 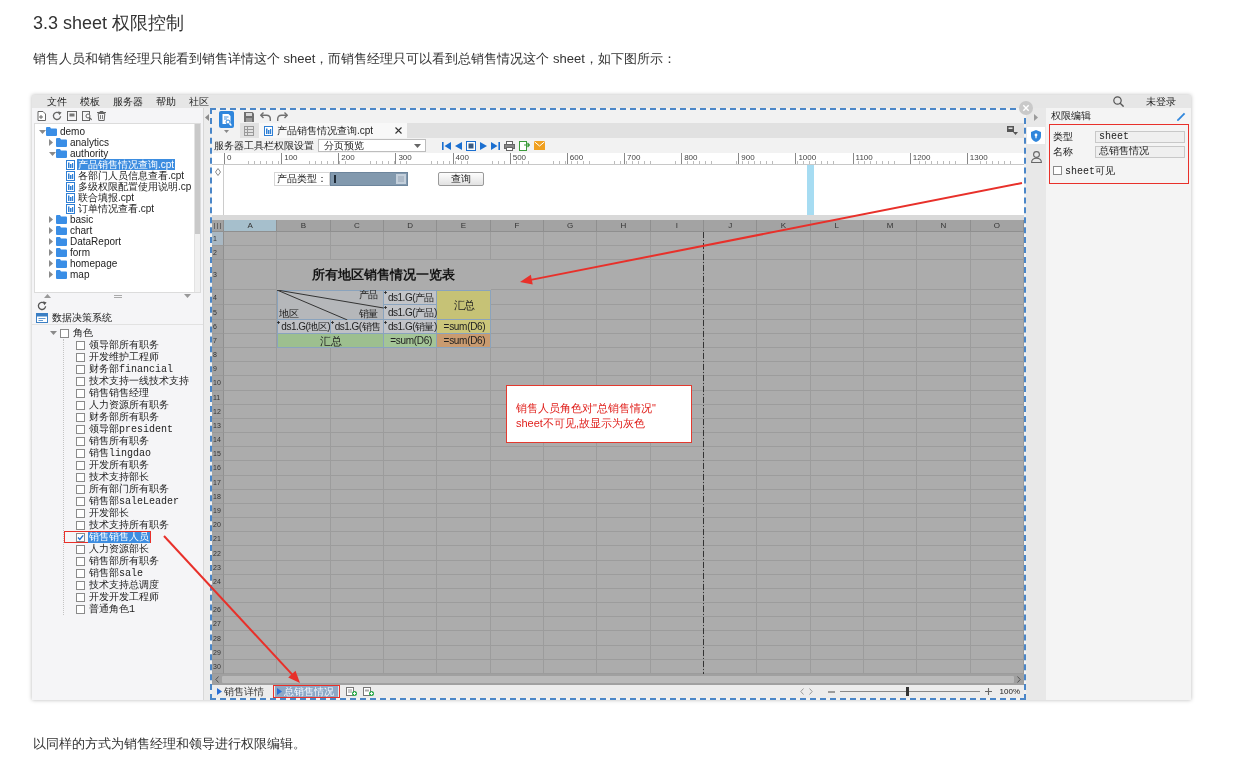 I want to click on checkbox-label: sheet可见, so click(x=1090, y=170).